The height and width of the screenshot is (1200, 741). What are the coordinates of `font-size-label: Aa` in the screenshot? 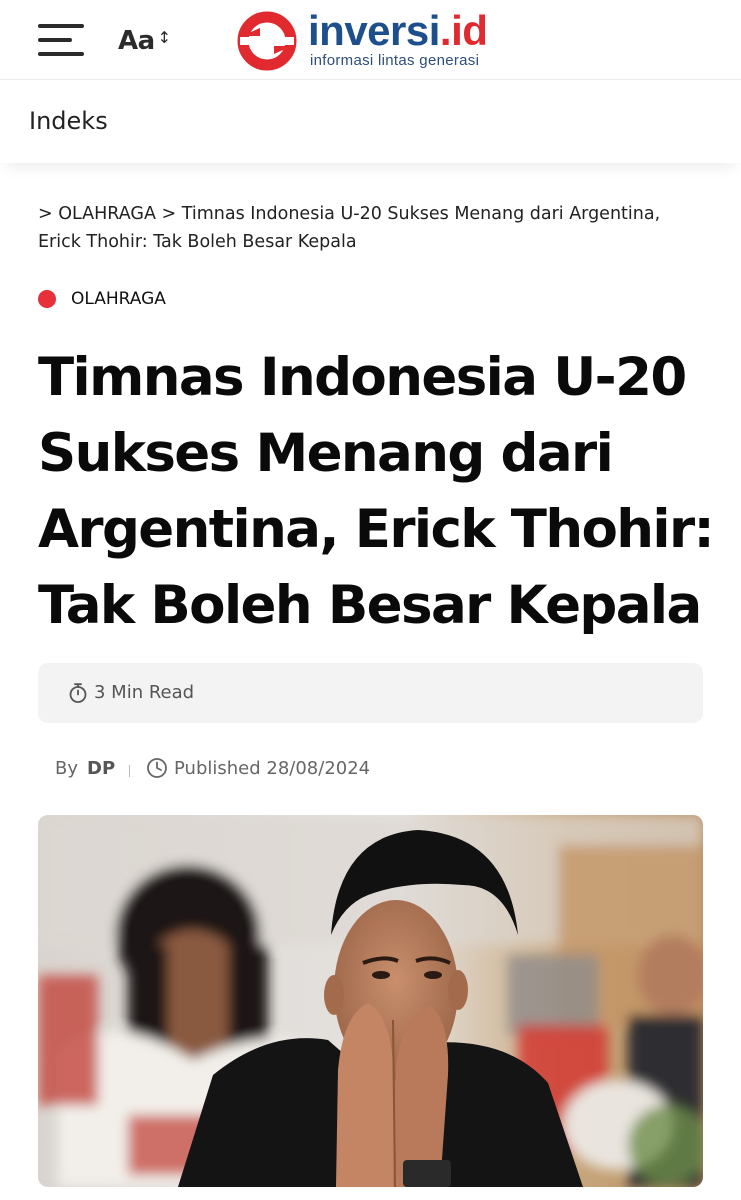 It's located at (136, 41).